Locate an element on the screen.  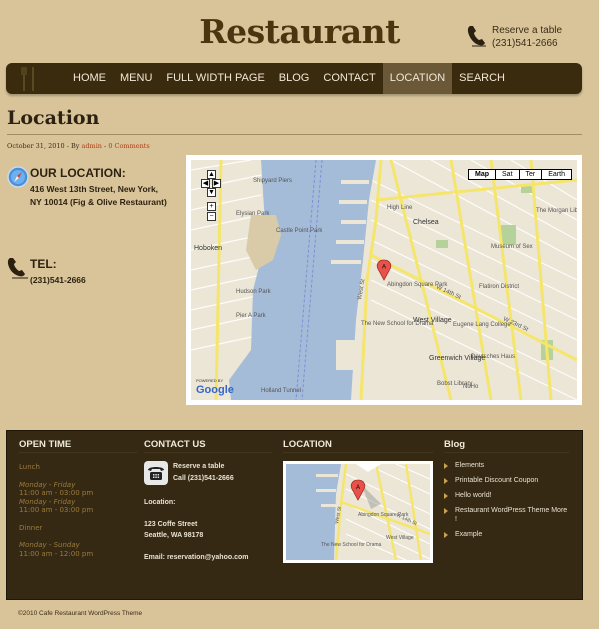
compass-icon is located at coordinates (18, 177).